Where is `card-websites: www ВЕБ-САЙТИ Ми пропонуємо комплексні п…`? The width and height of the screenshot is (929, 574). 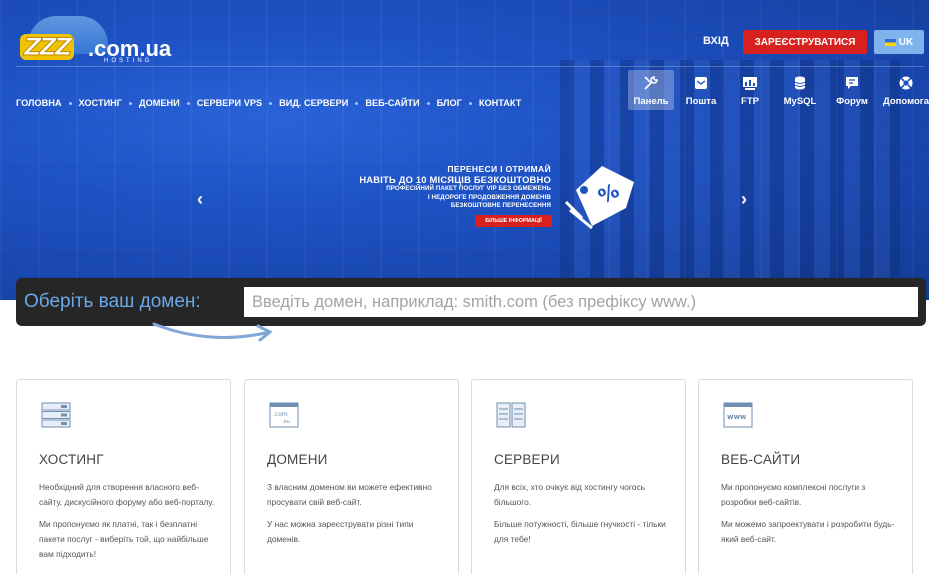 card-websites: www ВЕБ-САЙТИ Ми пропонуємо комплексні п… is located at coordinates (805, 476).